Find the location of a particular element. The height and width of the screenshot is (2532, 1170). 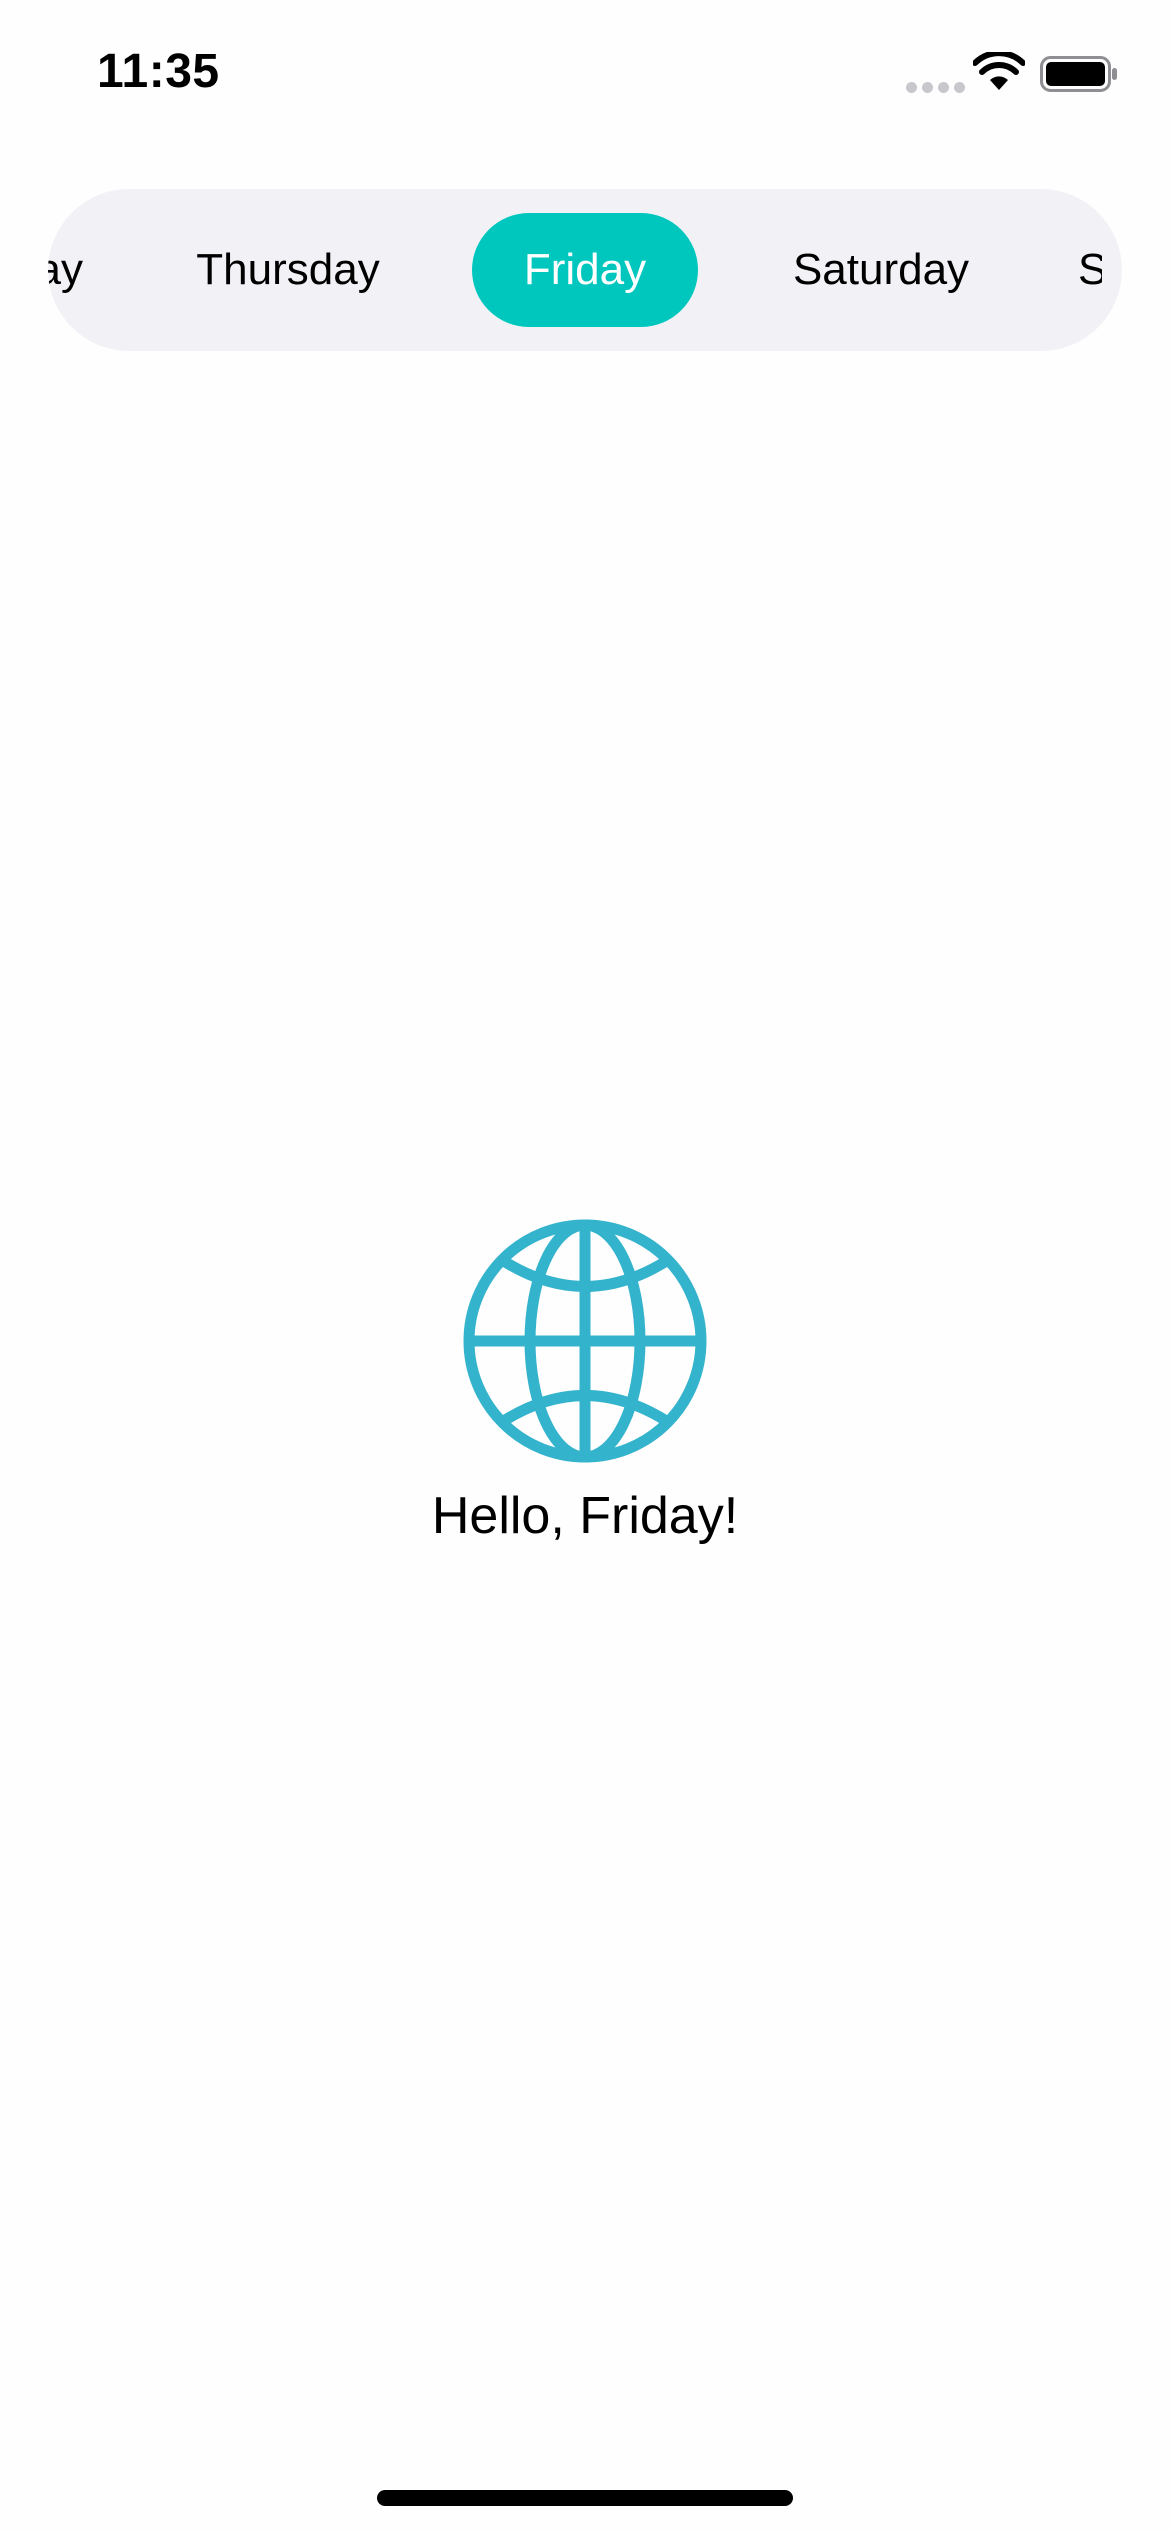

day-item-label: Thursday is located at coordinates (288, 269).